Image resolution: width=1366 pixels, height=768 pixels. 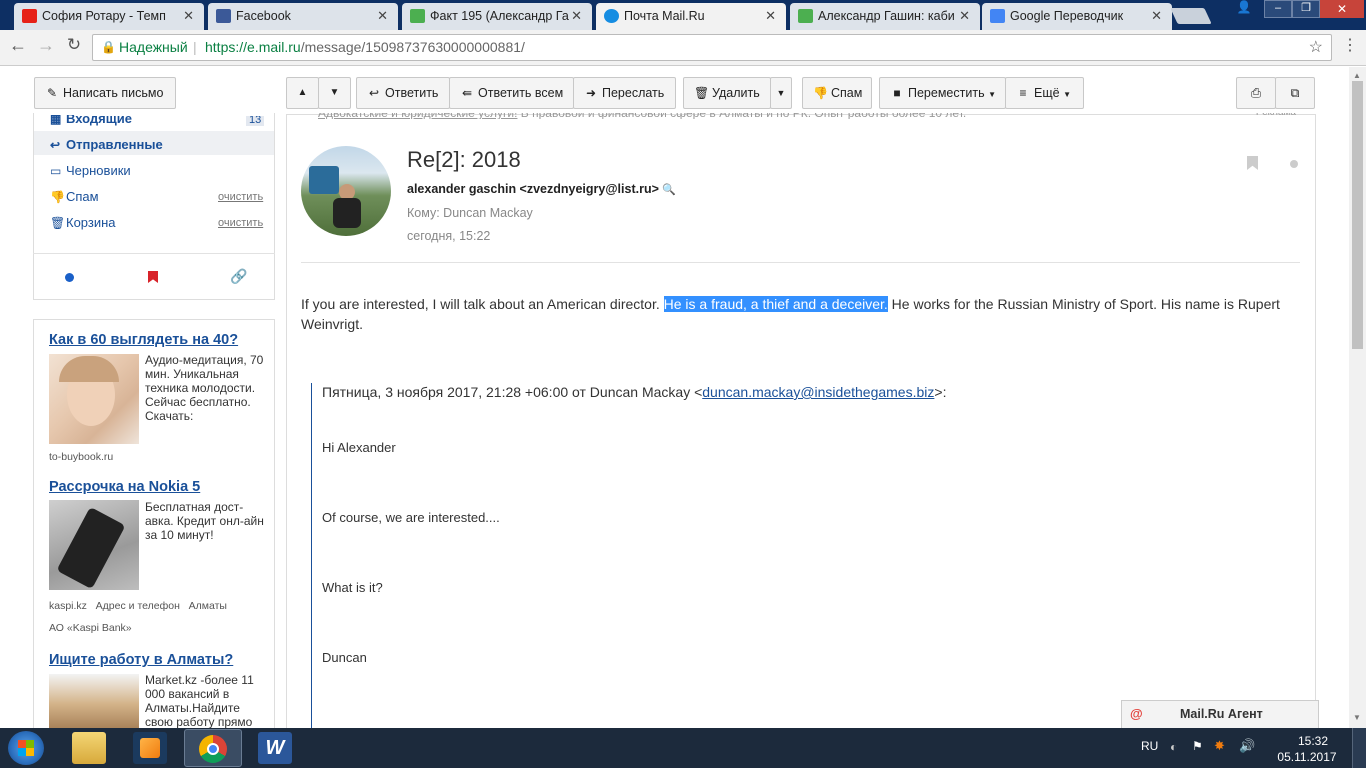 What do you see at coordinates (240, 197) in the screenshot?
I see `clear-spam-link: очистить` at bounding box center [240, 197].